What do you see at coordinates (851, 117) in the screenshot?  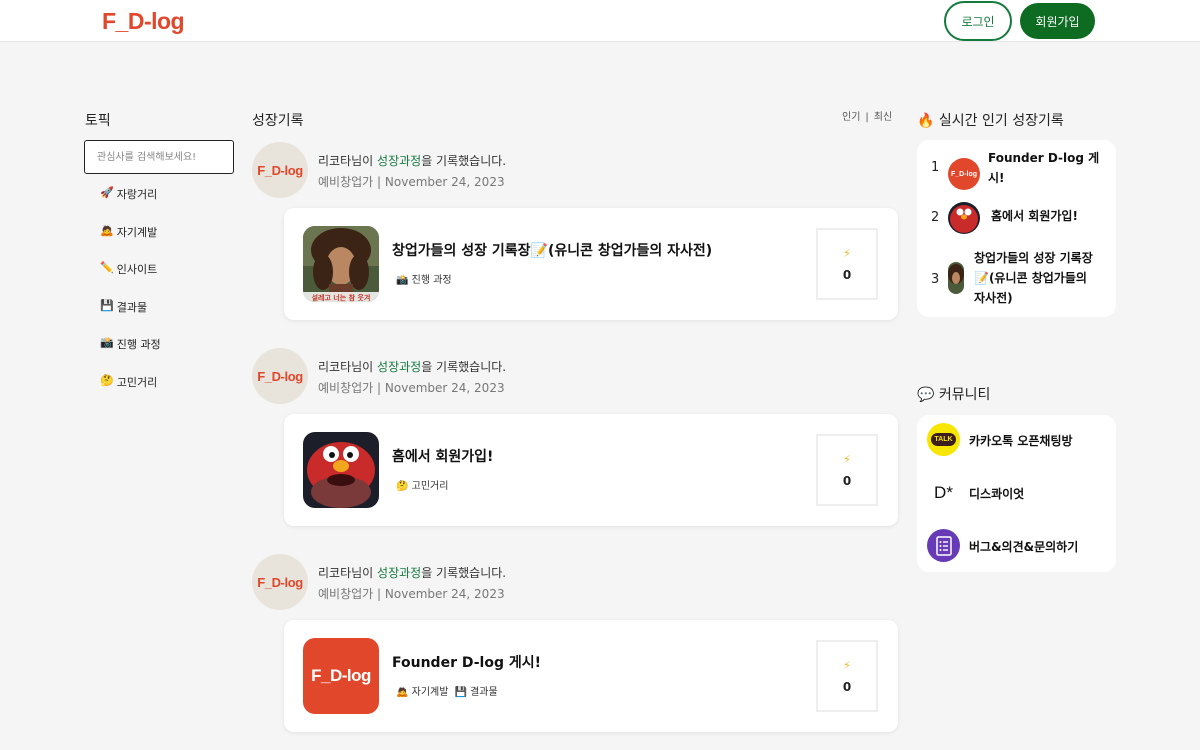 I see `sort-popular-link: 인기` at bounding box center [851, 117].